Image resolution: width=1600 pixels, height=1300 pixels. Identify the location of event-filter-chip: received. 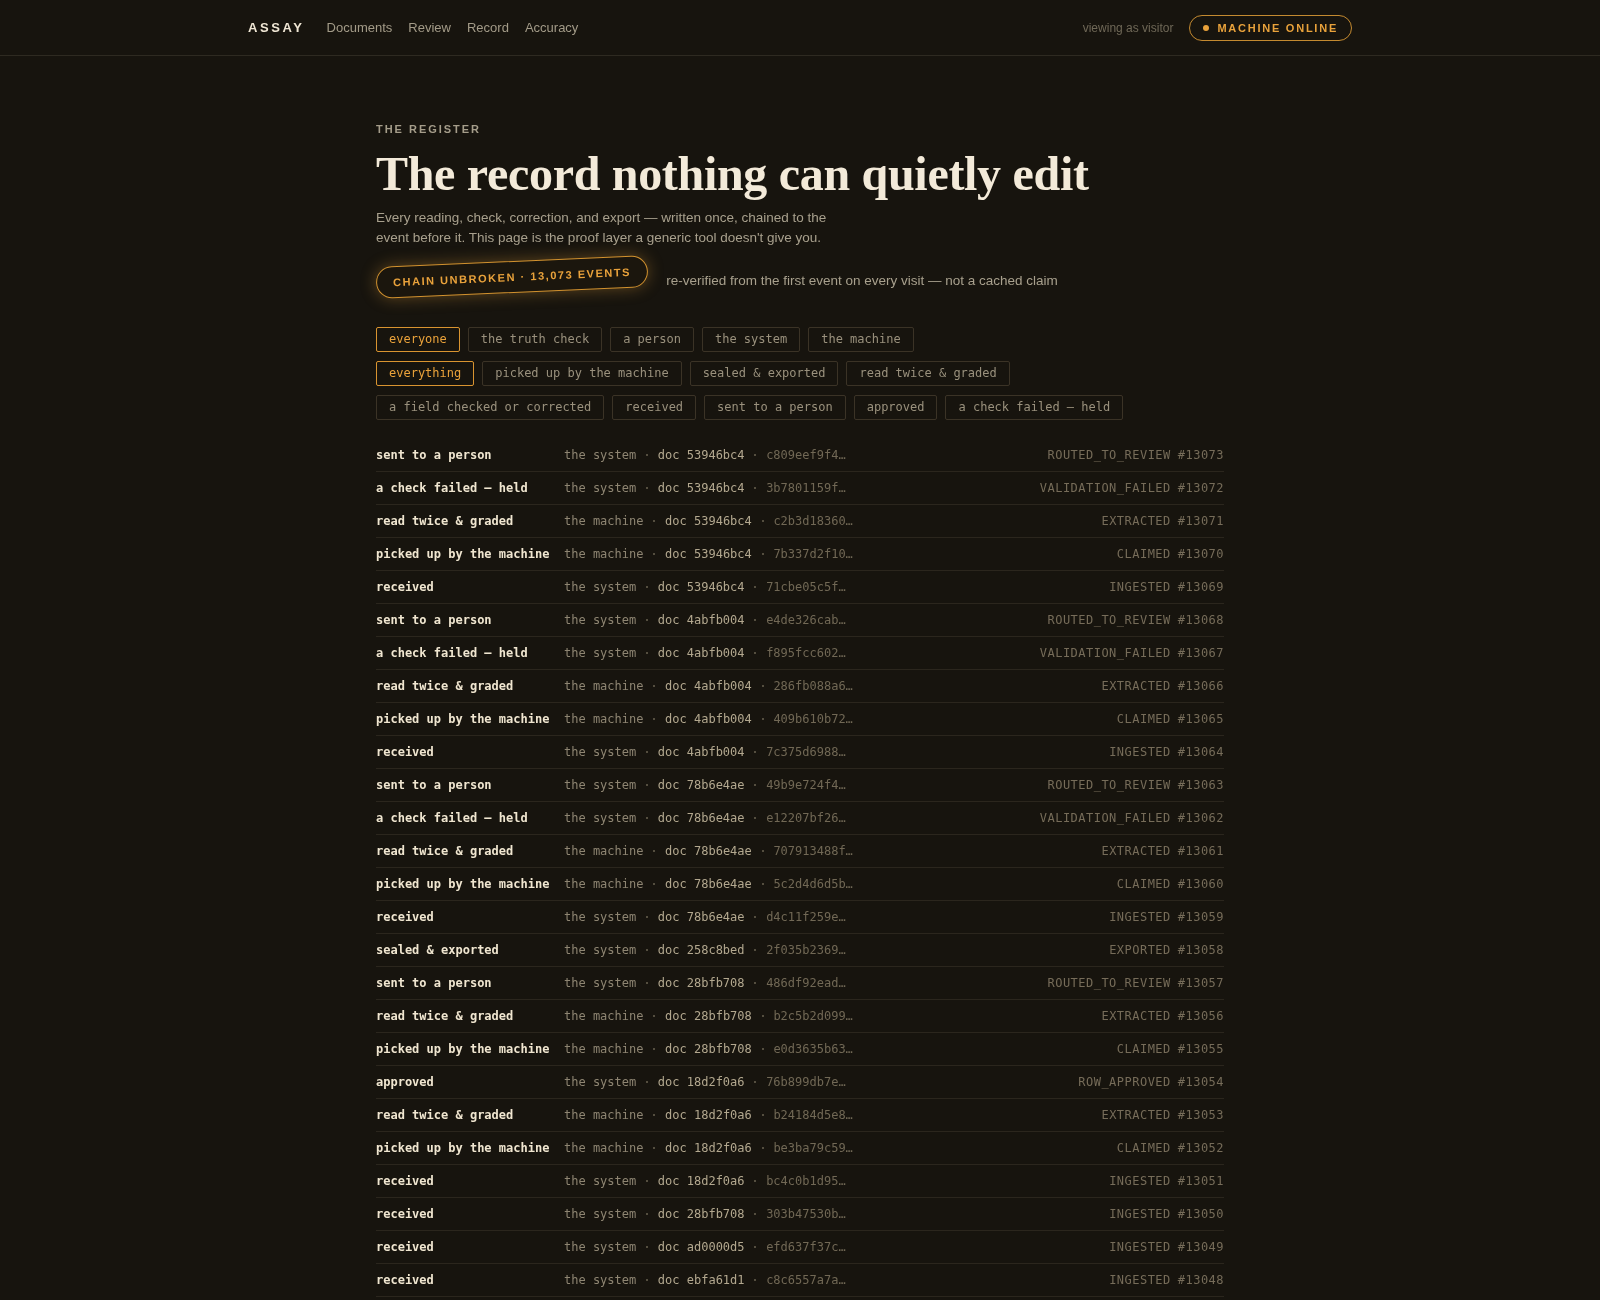
(654, 407).